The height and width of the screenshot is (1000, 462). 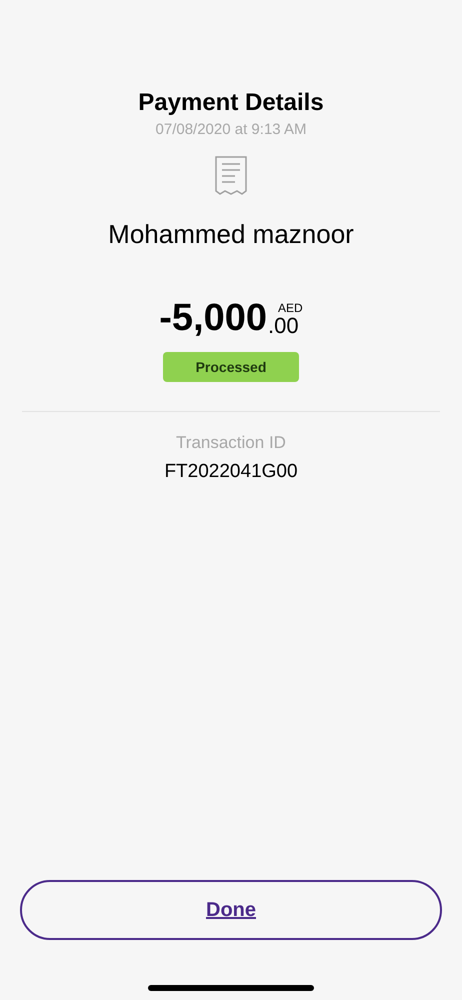 What do you see at coordinates (231, 130) in the screenshot?
I see `payment-timestamp: 07/08/2020 at 9:13 AM` at bounding box center [231, 130].